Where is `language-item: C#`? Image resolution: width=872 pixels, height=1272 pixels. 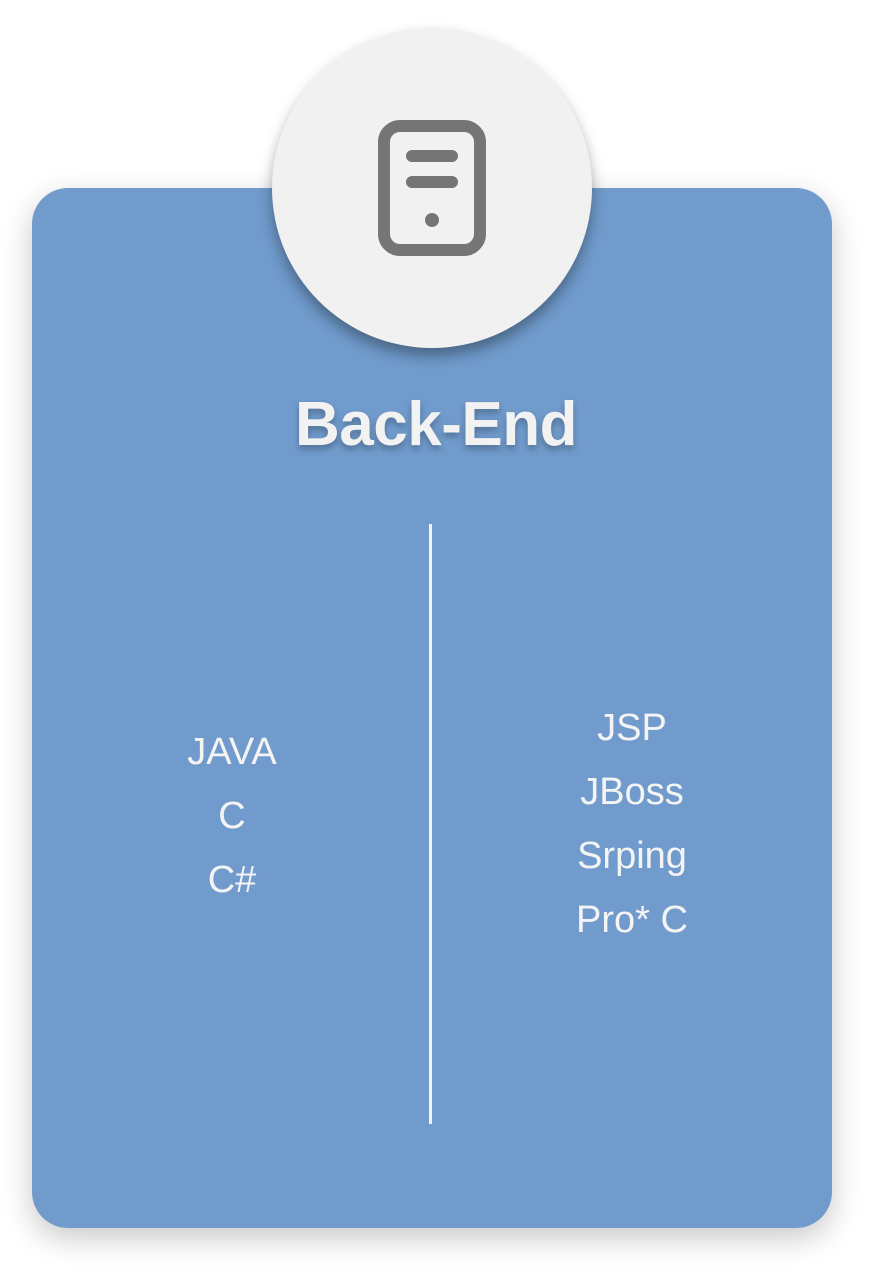
language-item: C# is located at coordinates (232, 880).